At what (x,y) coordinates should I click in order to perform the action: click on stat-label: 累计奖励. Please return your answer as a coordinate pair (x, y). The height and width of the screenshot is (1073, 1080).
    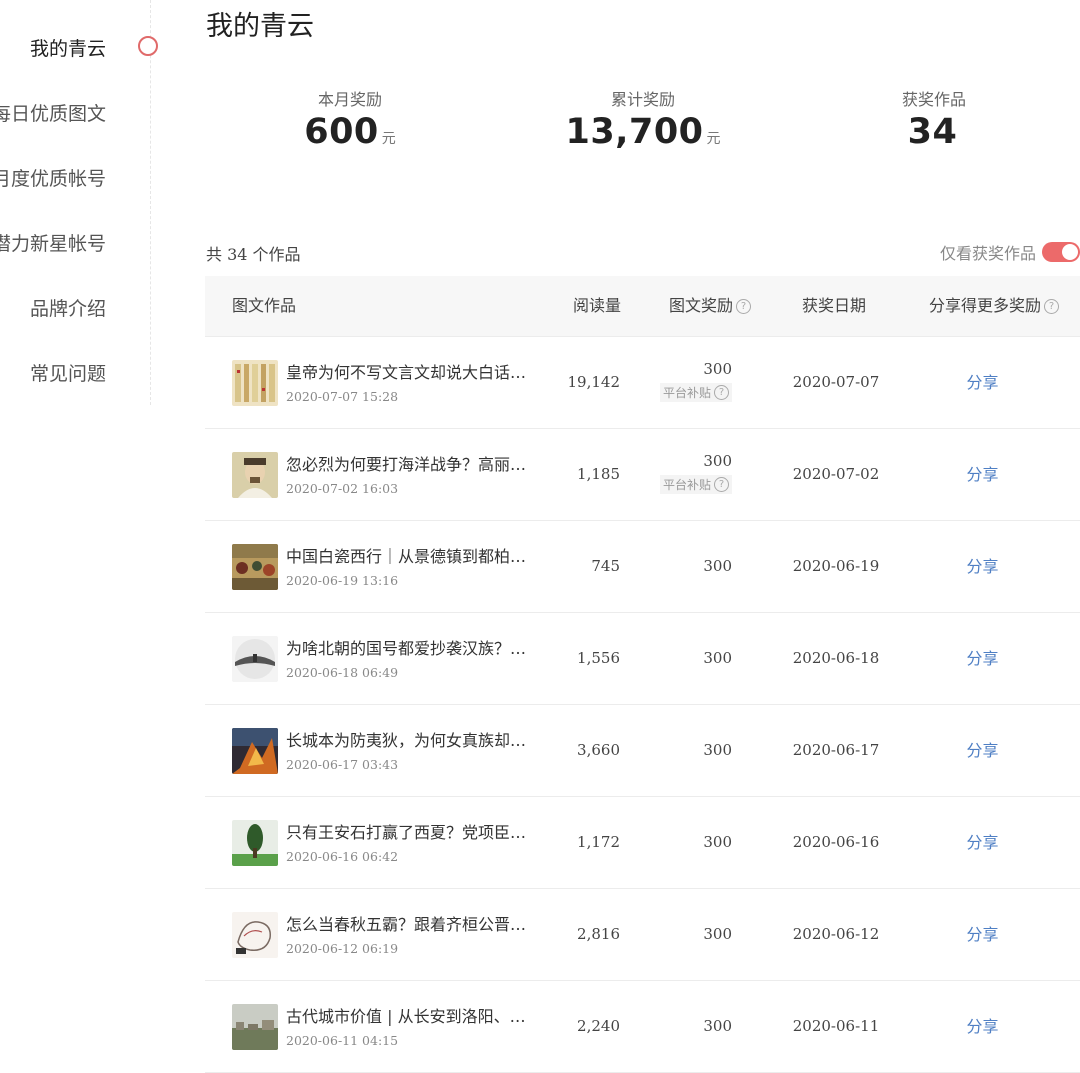
    Looking at the image, I should click on (642, 99).